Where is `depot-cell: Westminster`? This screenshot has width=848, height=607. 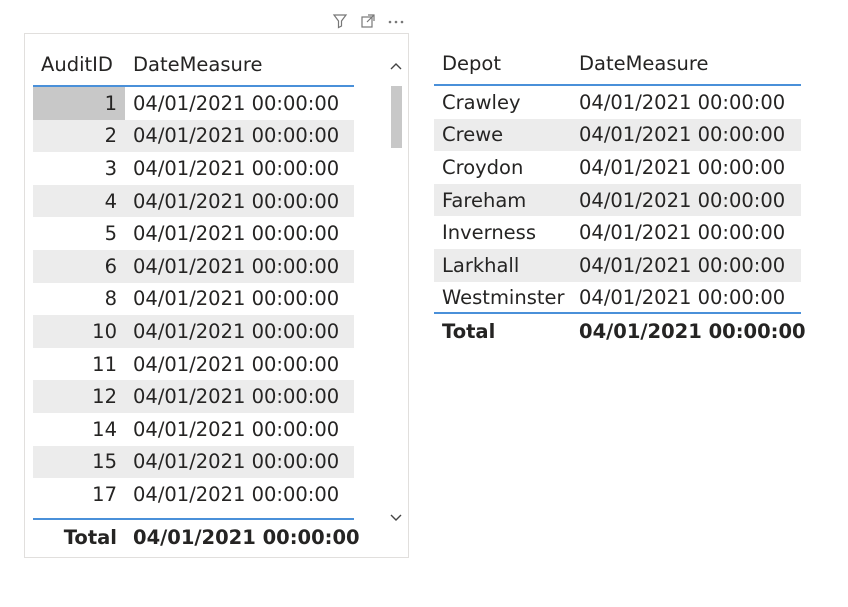
depot-cell: Westminster is located at coordinates (502, 298).